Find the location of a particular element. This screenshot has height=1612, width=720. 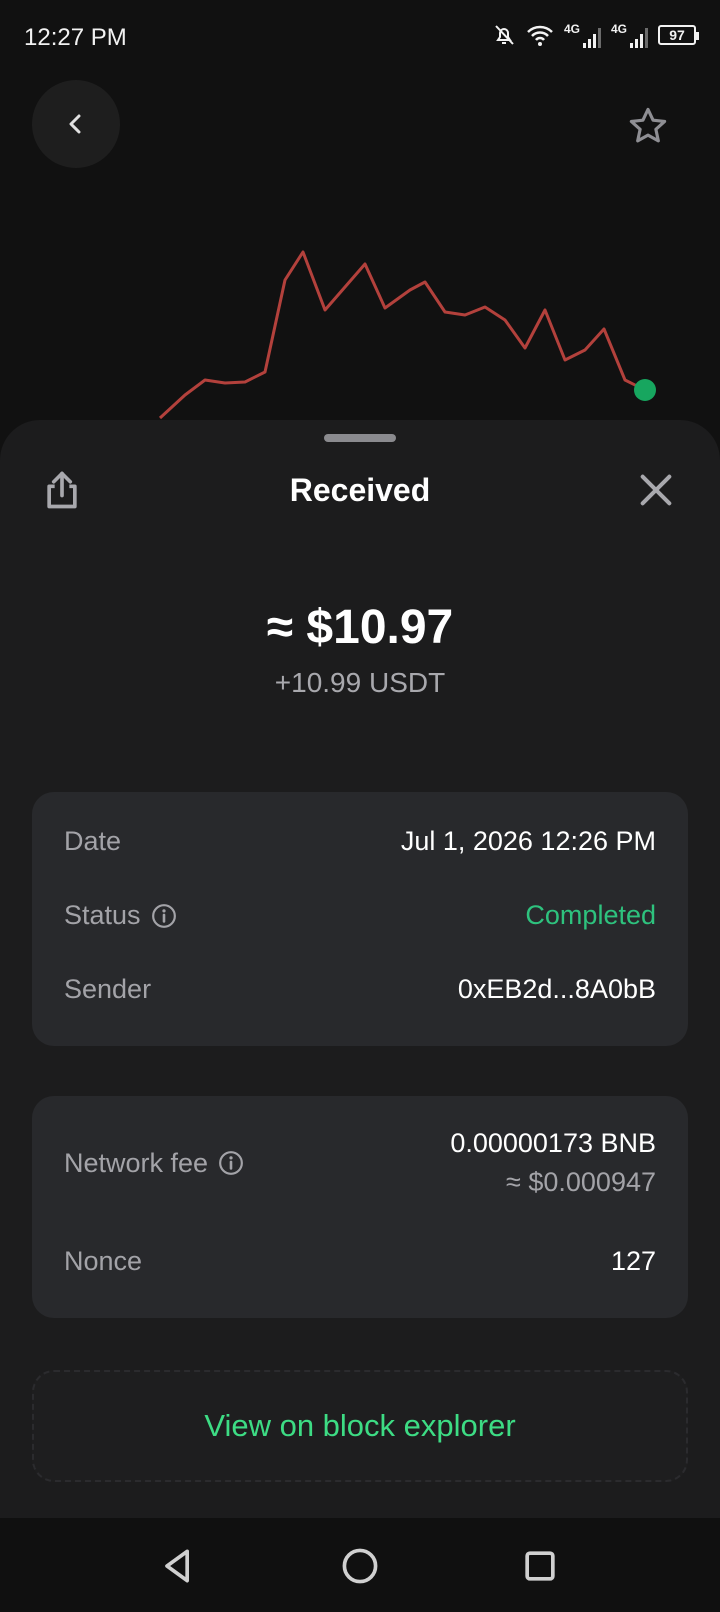

network-fee-value: 0.00000173 BNB is located at coordinates (553, 1143).